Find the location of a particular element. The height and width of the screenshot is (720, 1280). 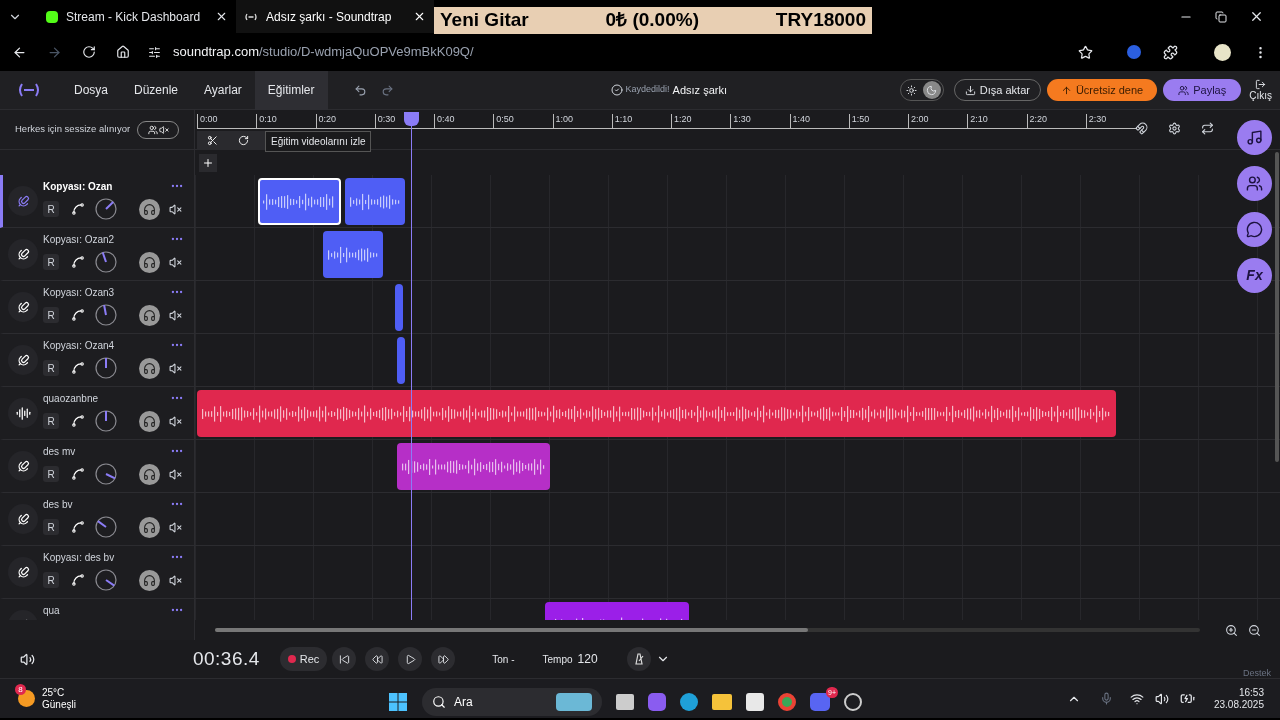

weather-icon is located at coordinates (26, 698).